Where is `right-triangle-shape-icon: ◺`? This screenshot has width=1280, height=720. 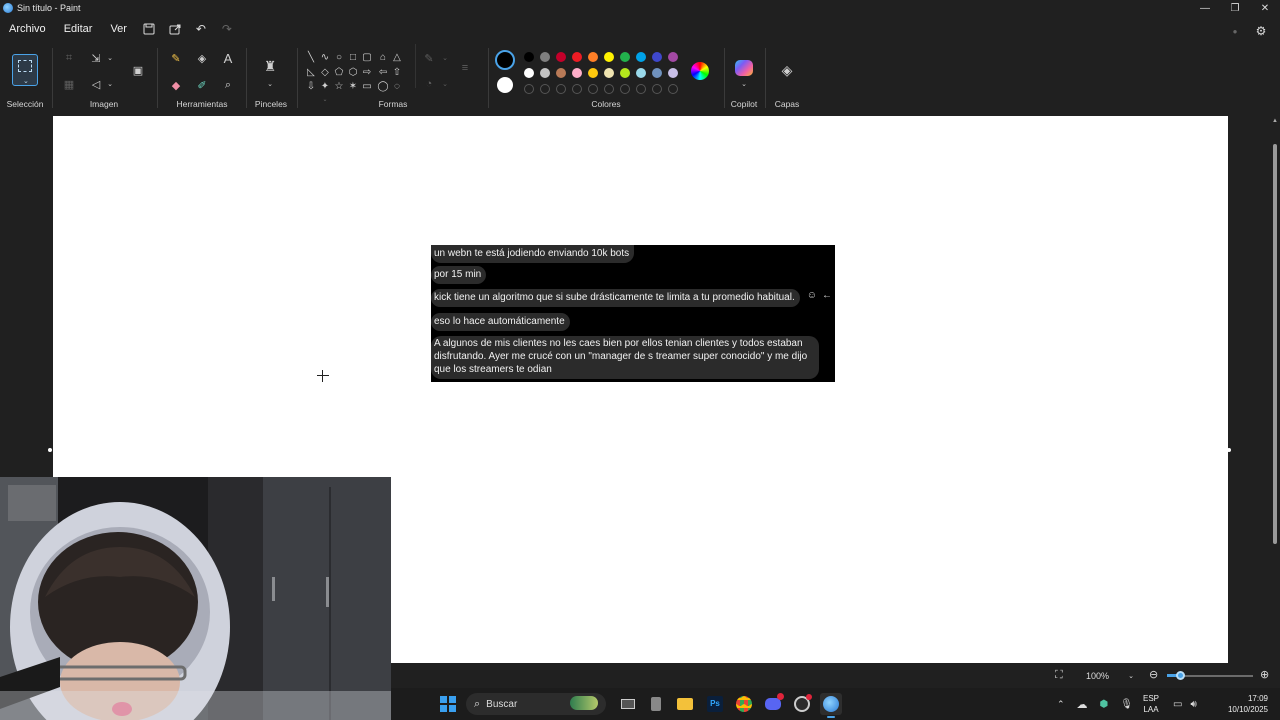 right-triangle-shape-icon: ◺ is located at coordinates (311, 72).